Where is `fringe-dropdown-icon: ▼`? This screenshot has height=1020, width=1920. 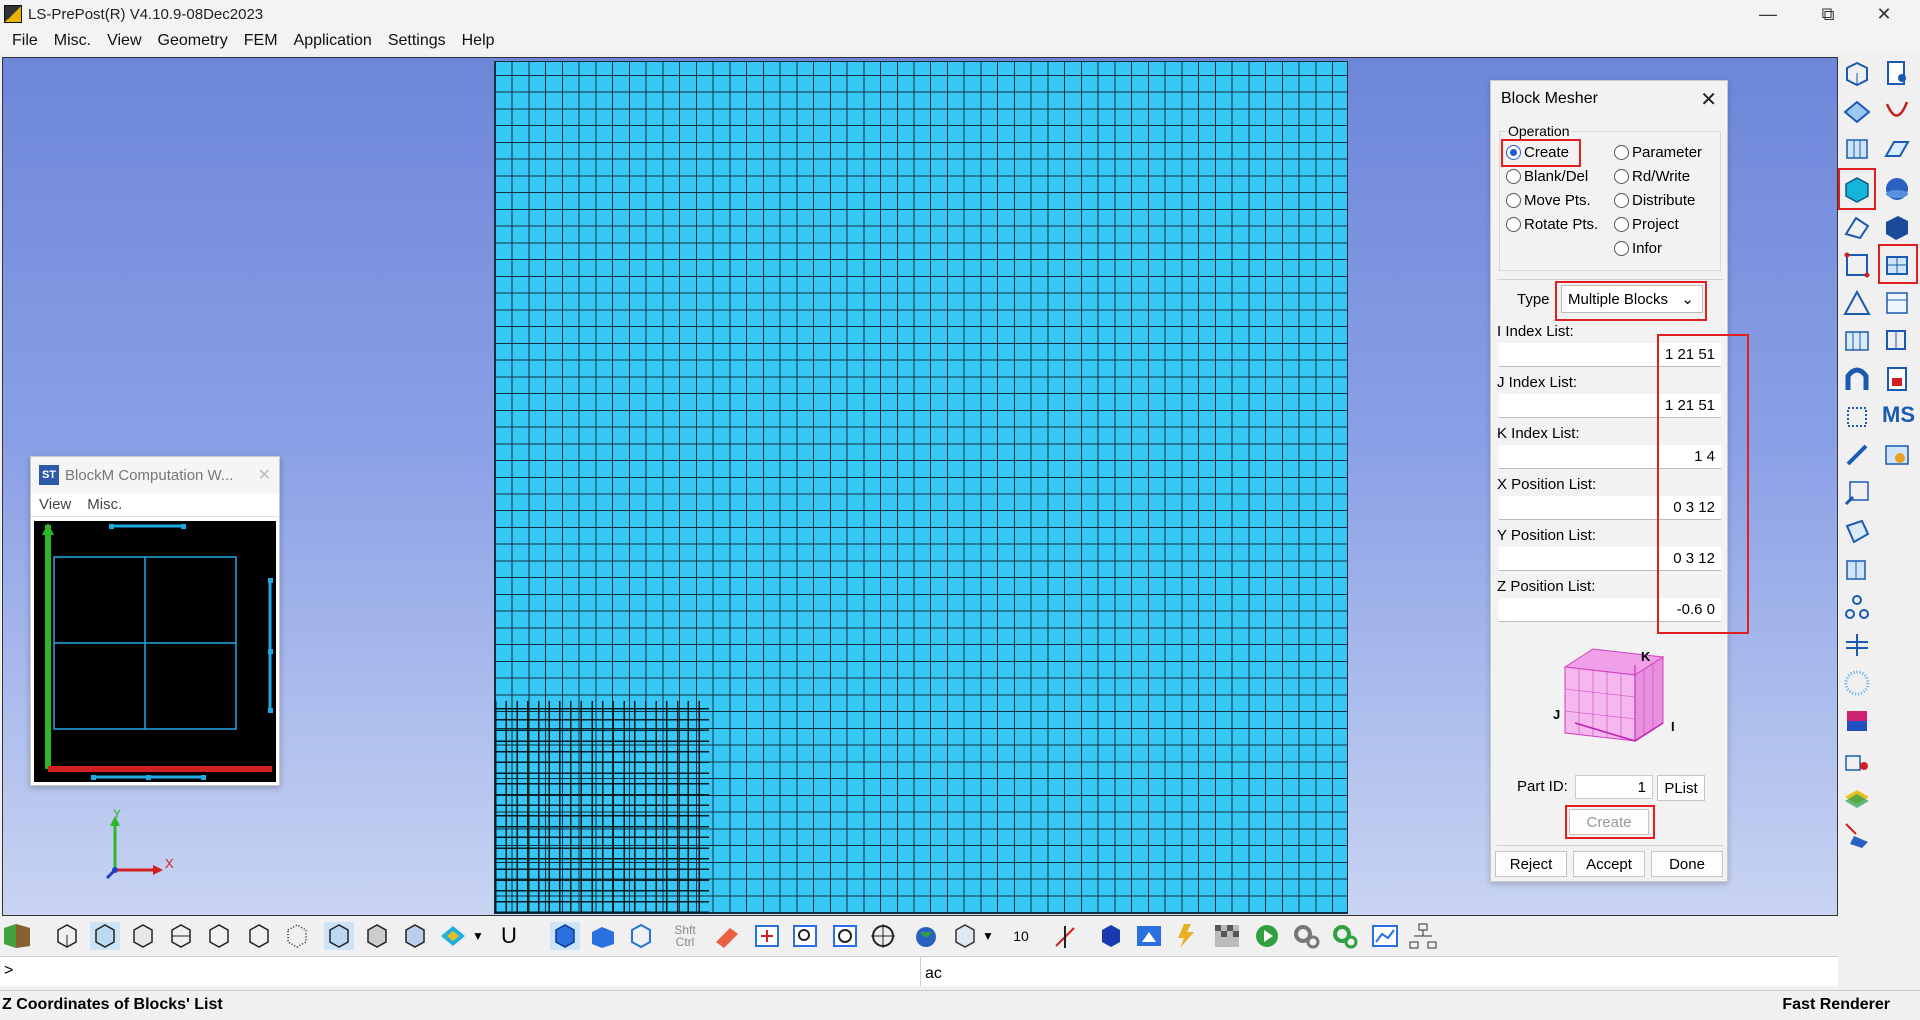 fringe-dropdown-icon: ▼ is located at coordinates (478, 936).